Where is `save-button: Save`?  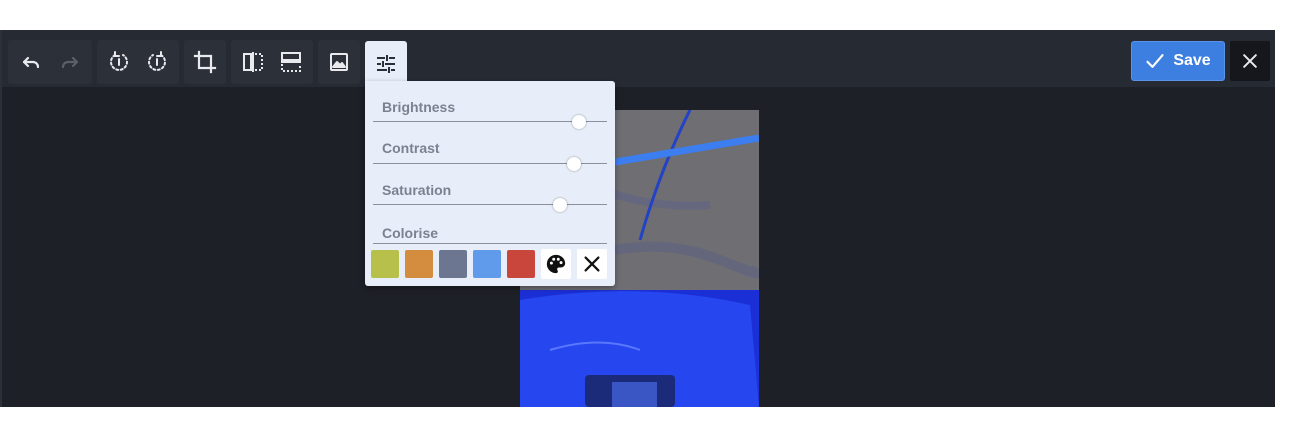
save-button: Save is located at coordinates (1178, 61).